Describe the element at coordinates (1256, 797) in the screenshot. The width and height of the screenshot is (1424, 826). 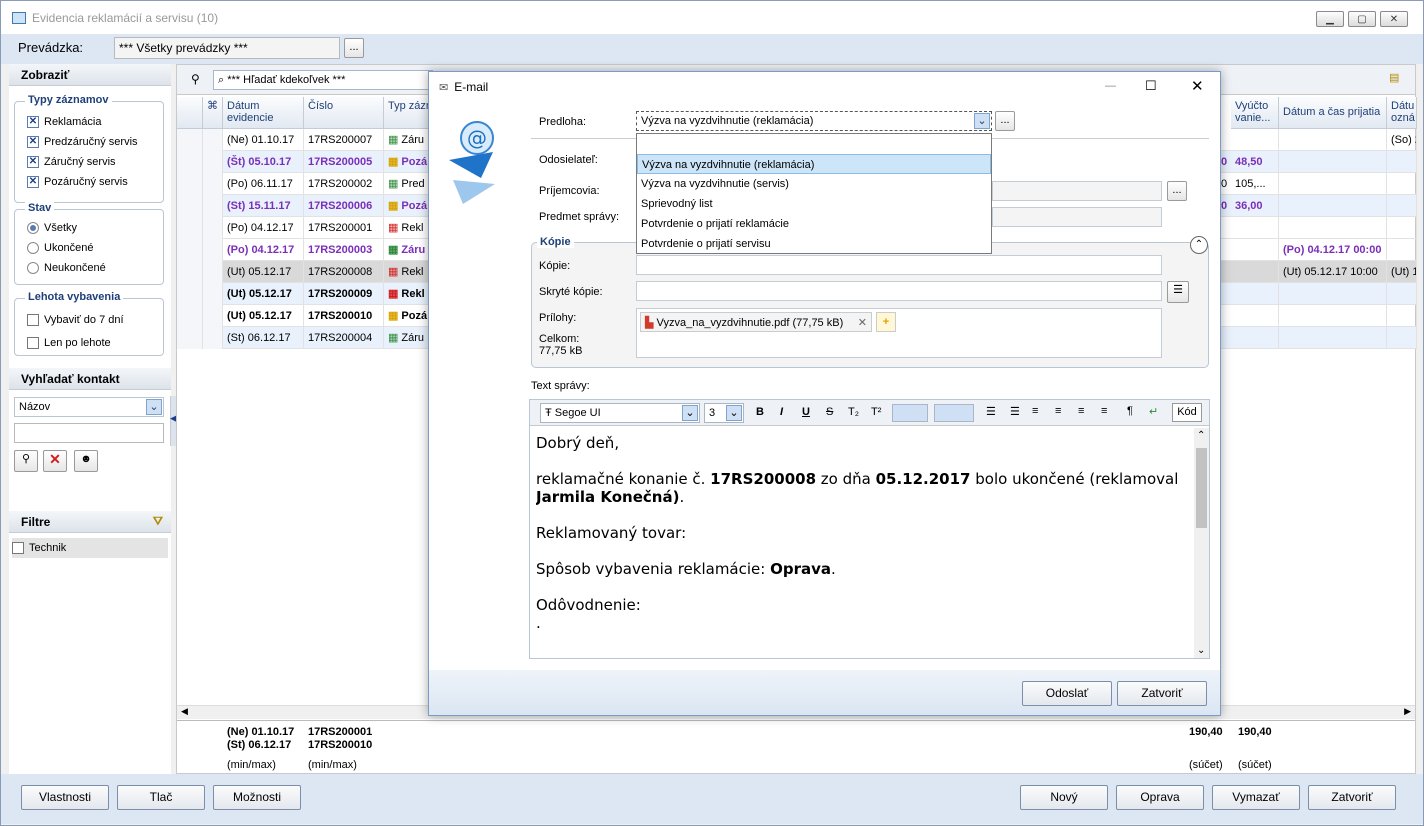
I see `vymazat-button: Vymazať` at that location.